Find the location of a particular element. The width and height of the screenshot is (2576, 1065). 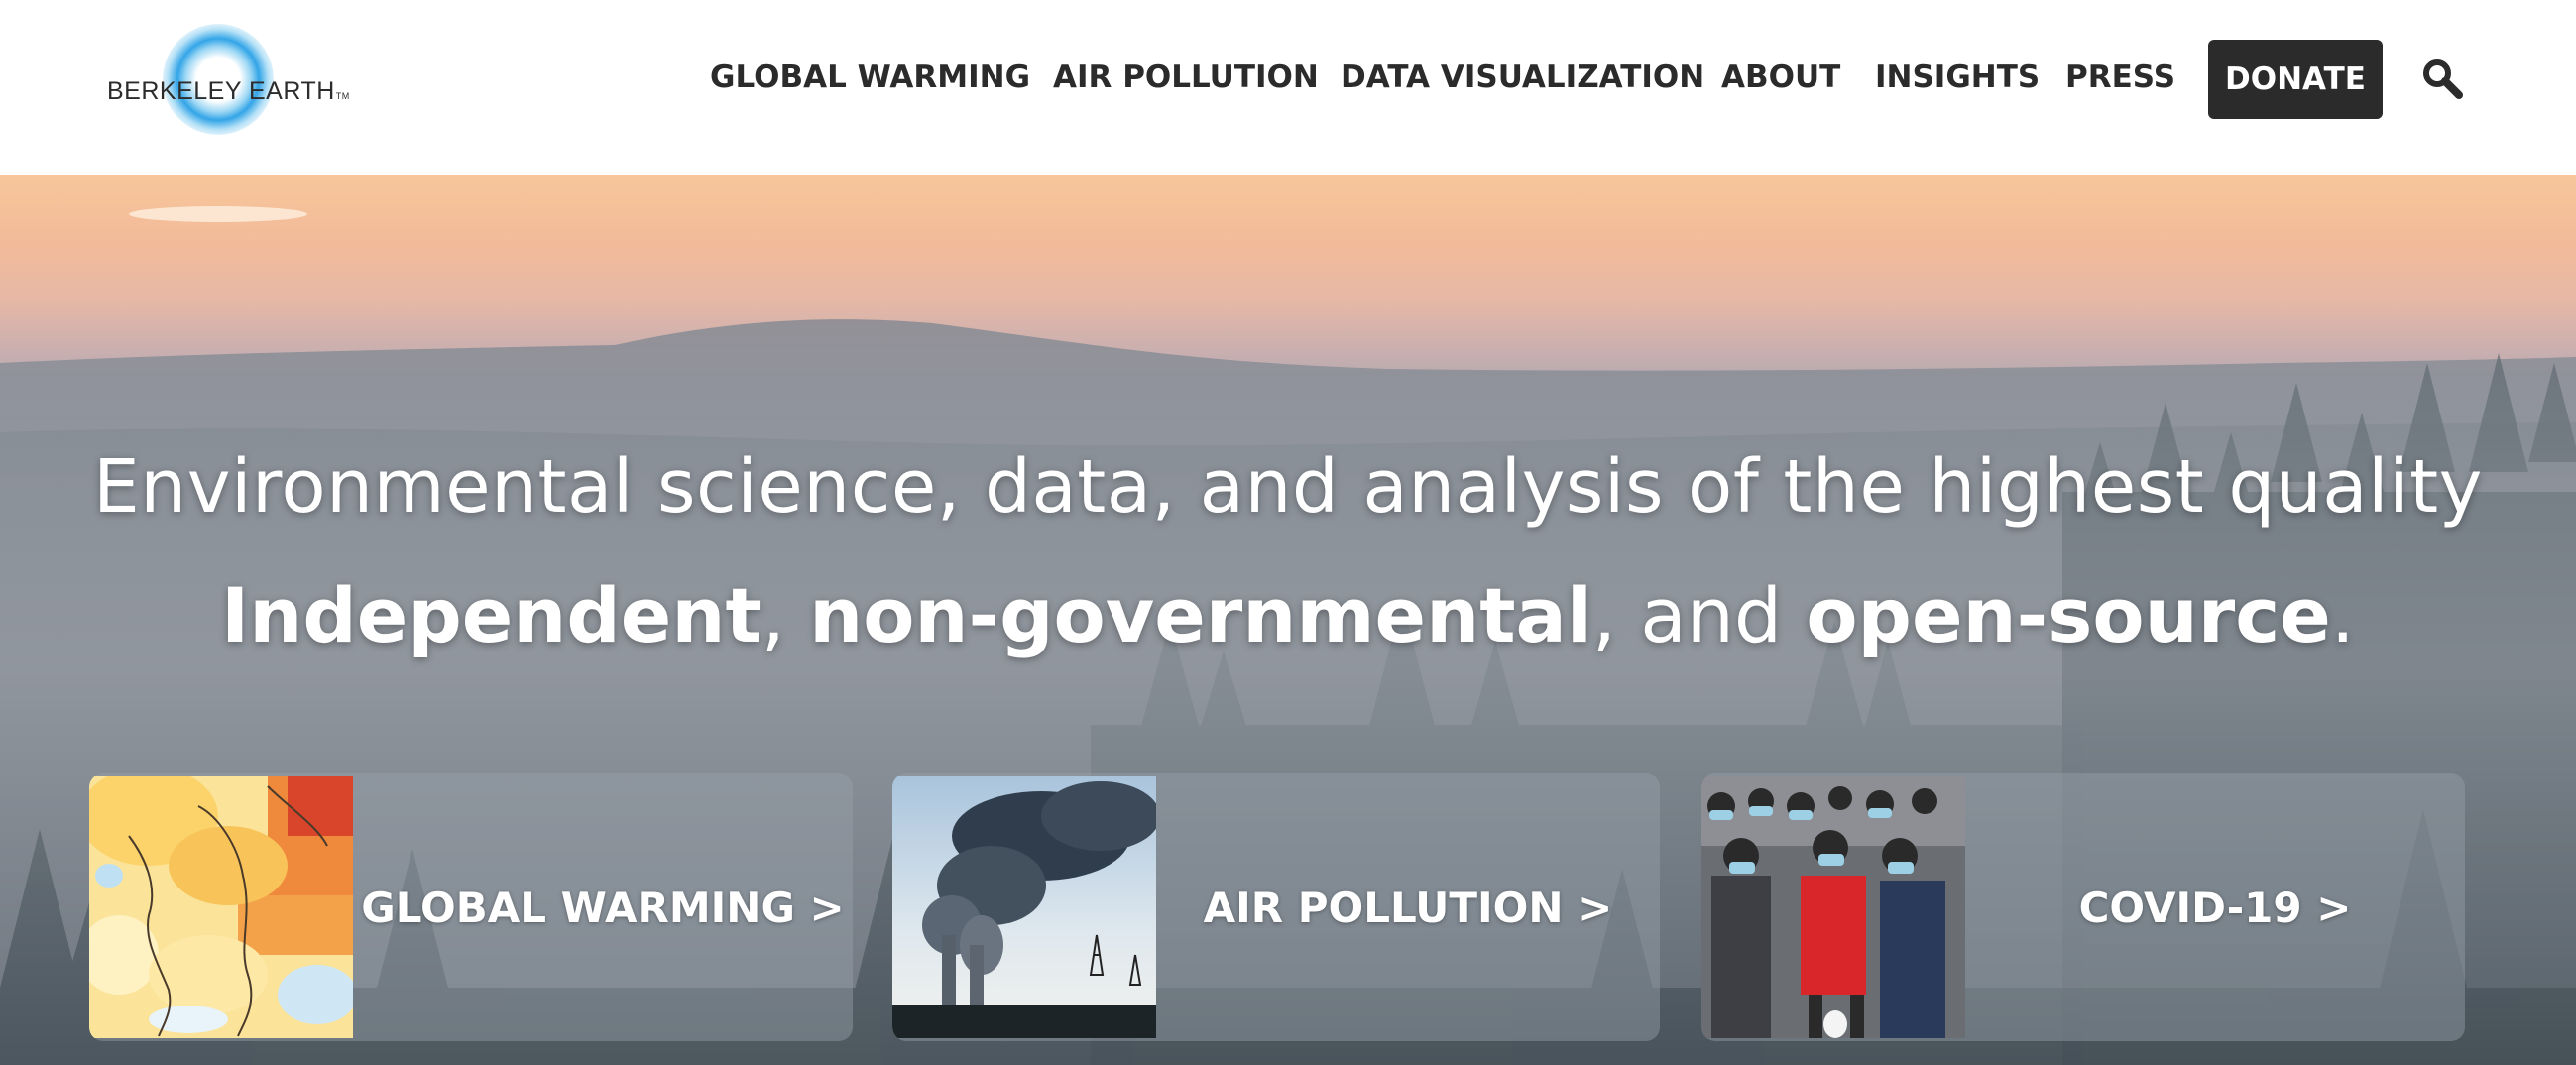

card-covid-19: COVID-19 > is located at coordinates (2083, 907).